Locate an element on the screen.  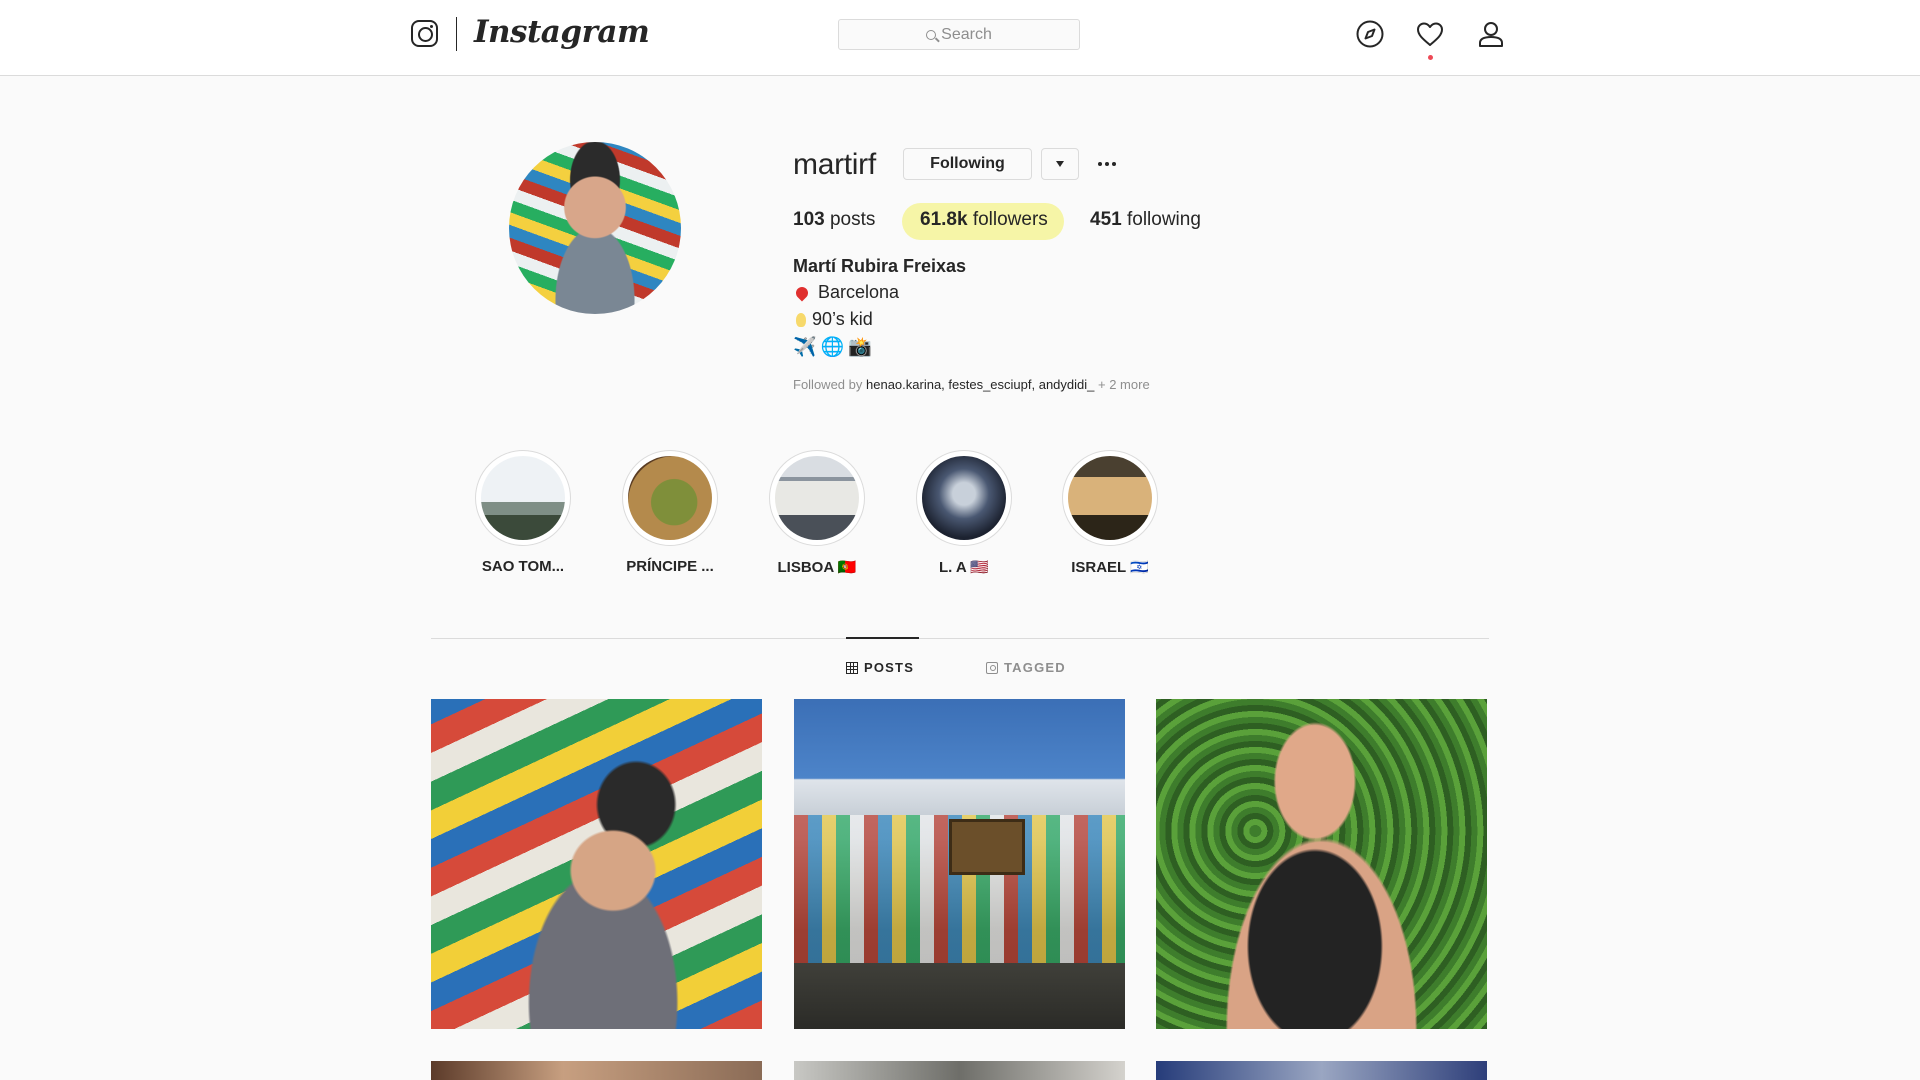
search-input: Search is located at coordinates (959, 34).